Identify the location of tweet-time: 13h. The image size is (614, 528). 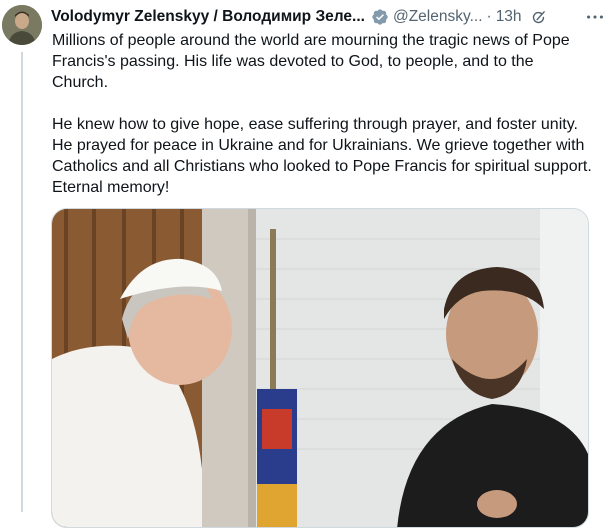
(509, 17).